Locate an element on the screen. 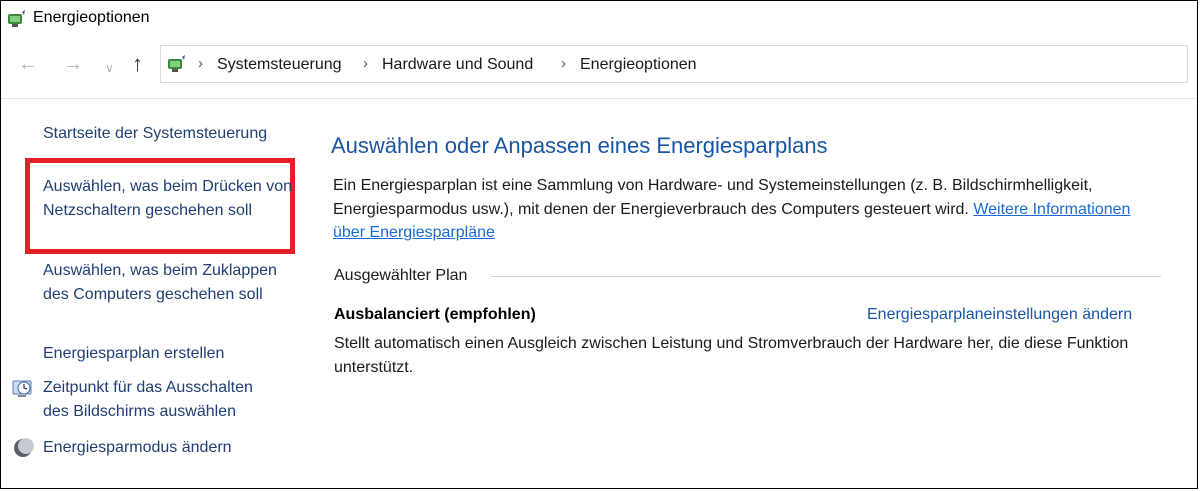  sidebar-link-create-plan: Energiesparplan erstellen is located at coordinates (133, 354).